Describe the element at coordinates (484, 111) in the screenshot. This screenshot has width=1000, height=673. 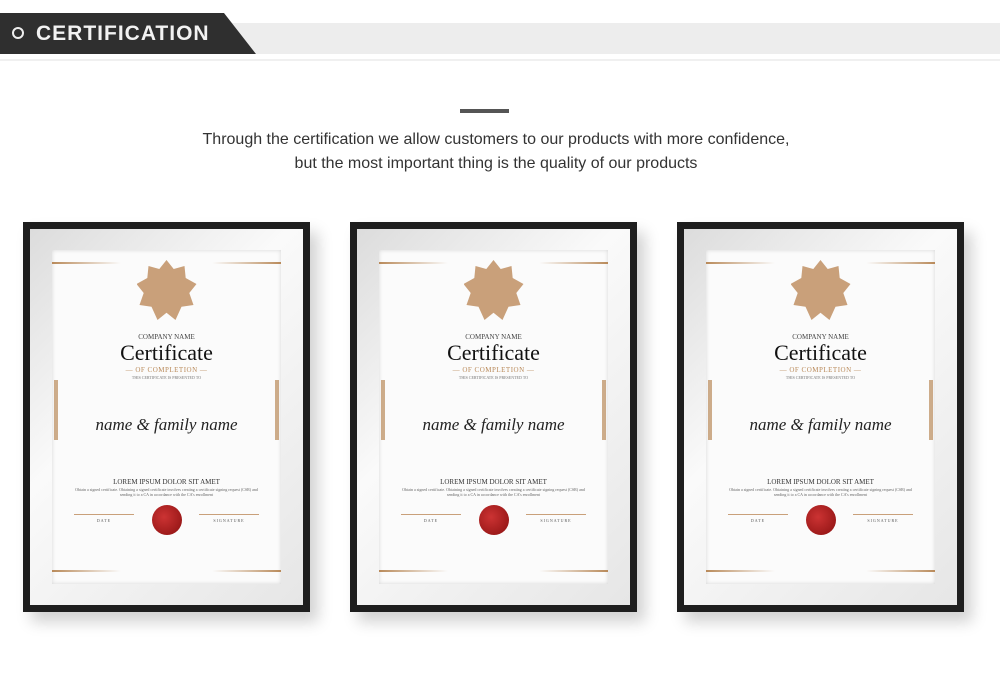
I see `divider-dash` at that location.